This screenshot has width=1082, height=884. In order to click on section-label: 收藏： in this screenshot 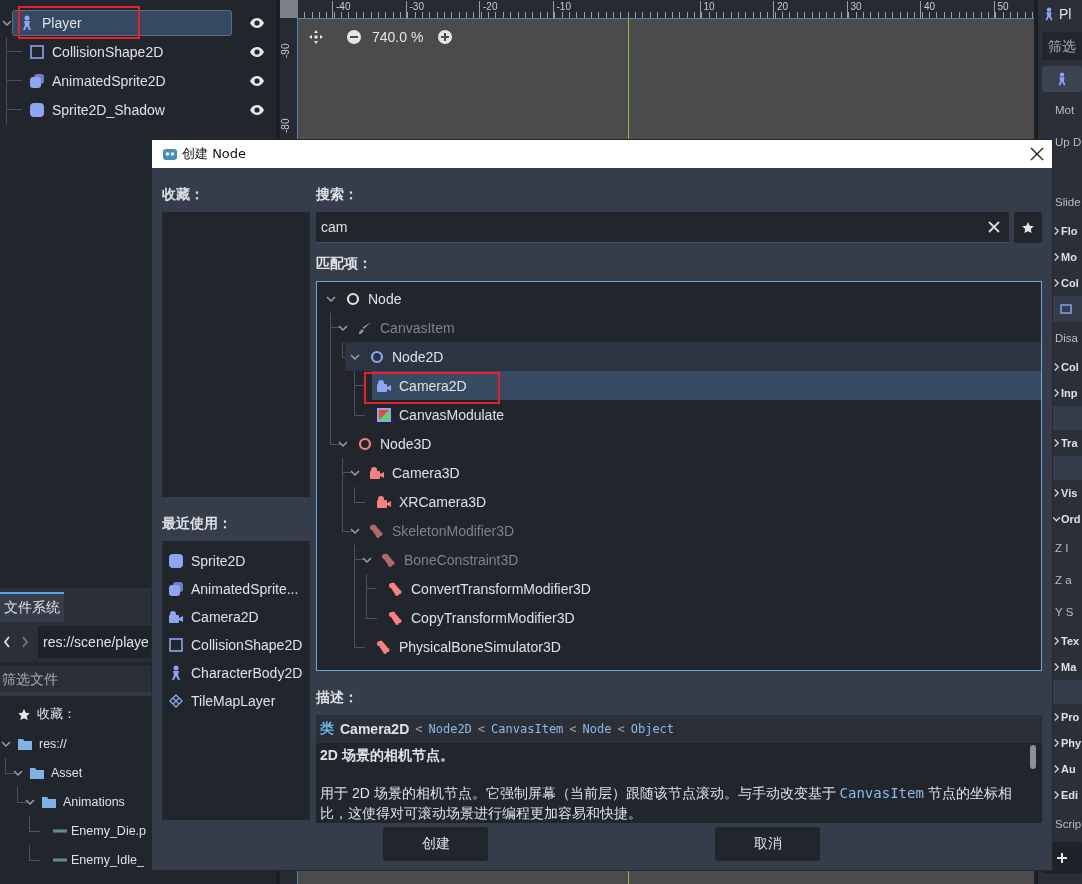, I will do `click(183, 194)`.